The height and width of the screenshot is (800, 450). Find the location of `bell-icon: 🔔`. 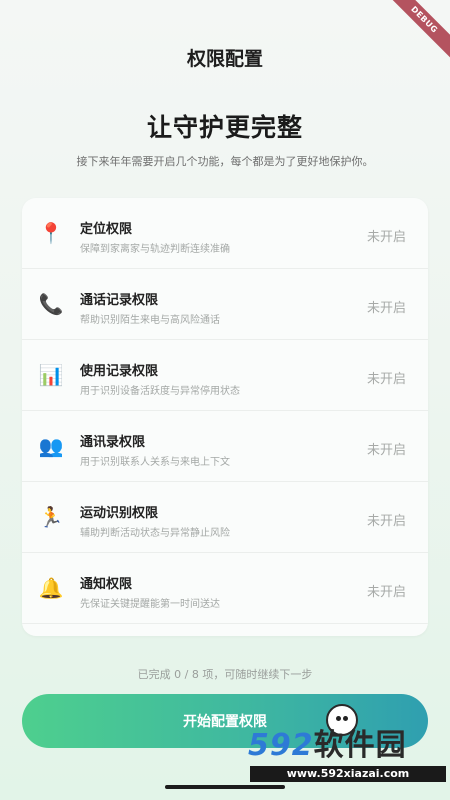

bell-icon: 🔔 is located at coordinates (51, 588).